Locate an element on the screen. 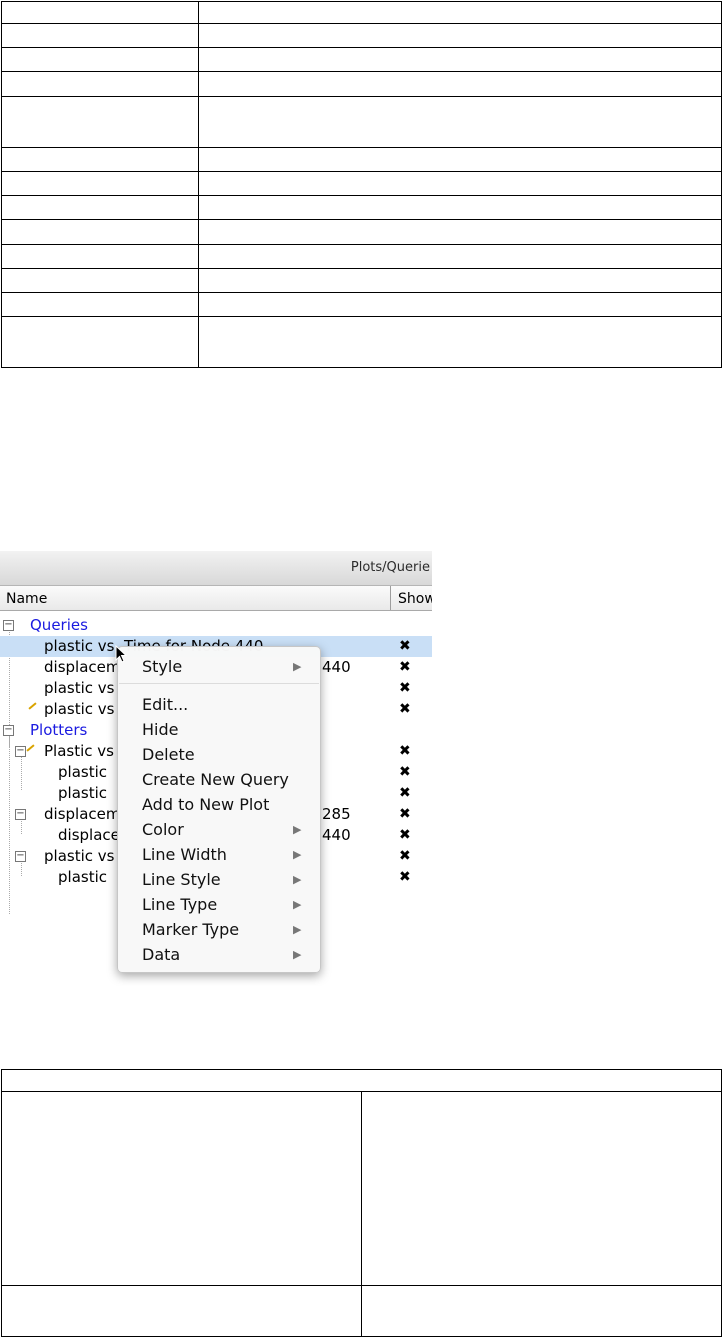 The height and width of the screenshot is (1338, 724). column-header: Name Show is located at coordinates (216, 598).